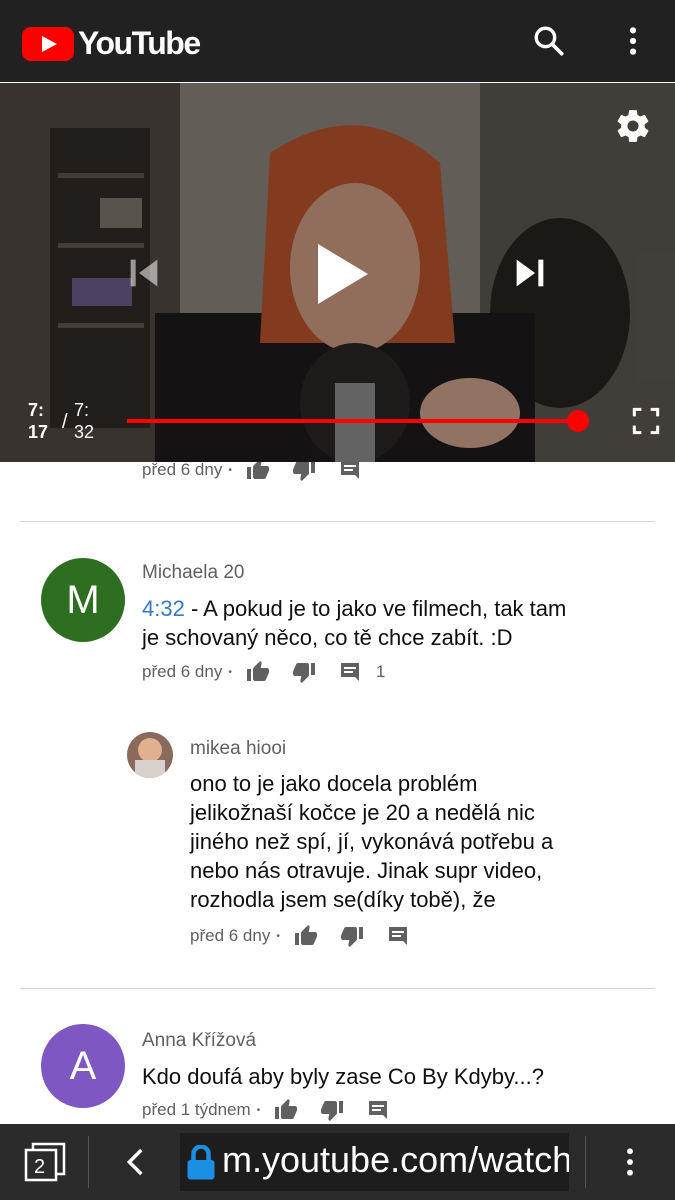 This screenshot has height=1200, width=675. What do you see at coordinates (196, 1109) in the screenshot?
I see `comment-time: před 1 týdnem` at bounding box center [196, 1109].